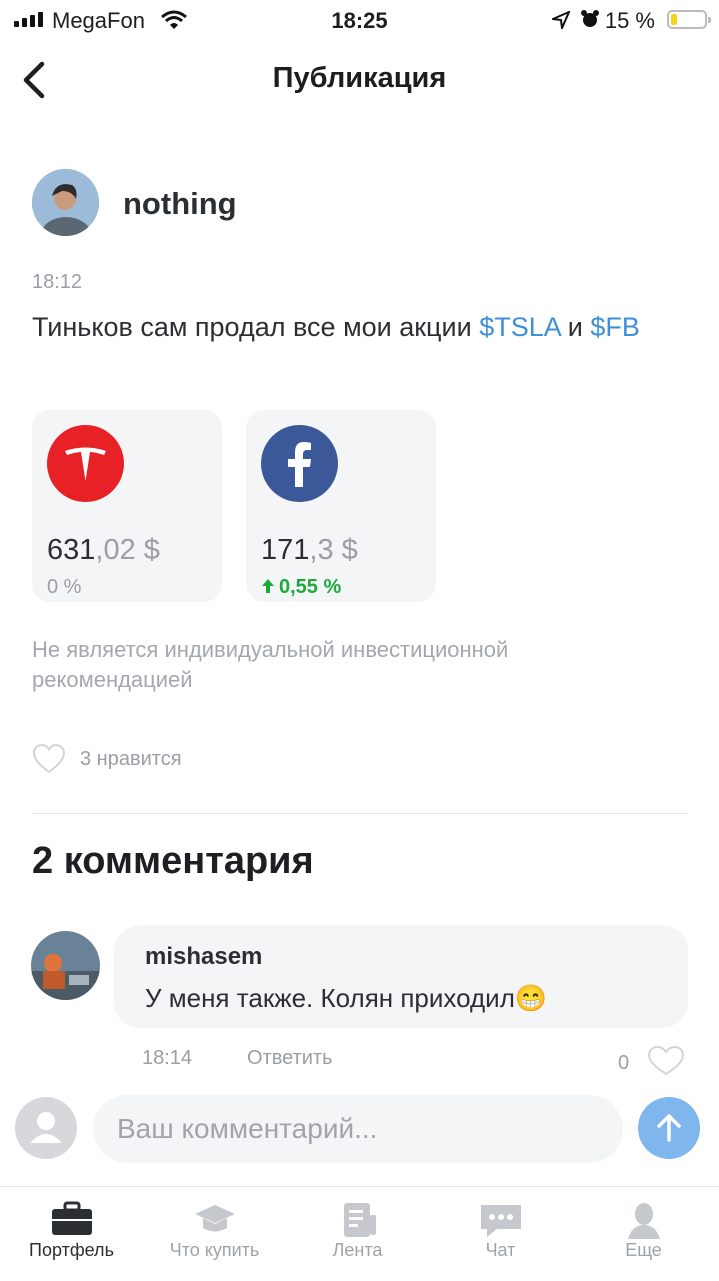 This screenshot has height=1281, width=719. What do you see at coordinates (590, 18) in the screenshot?
I see `alarm-icon` at bounding box center [590, 18].